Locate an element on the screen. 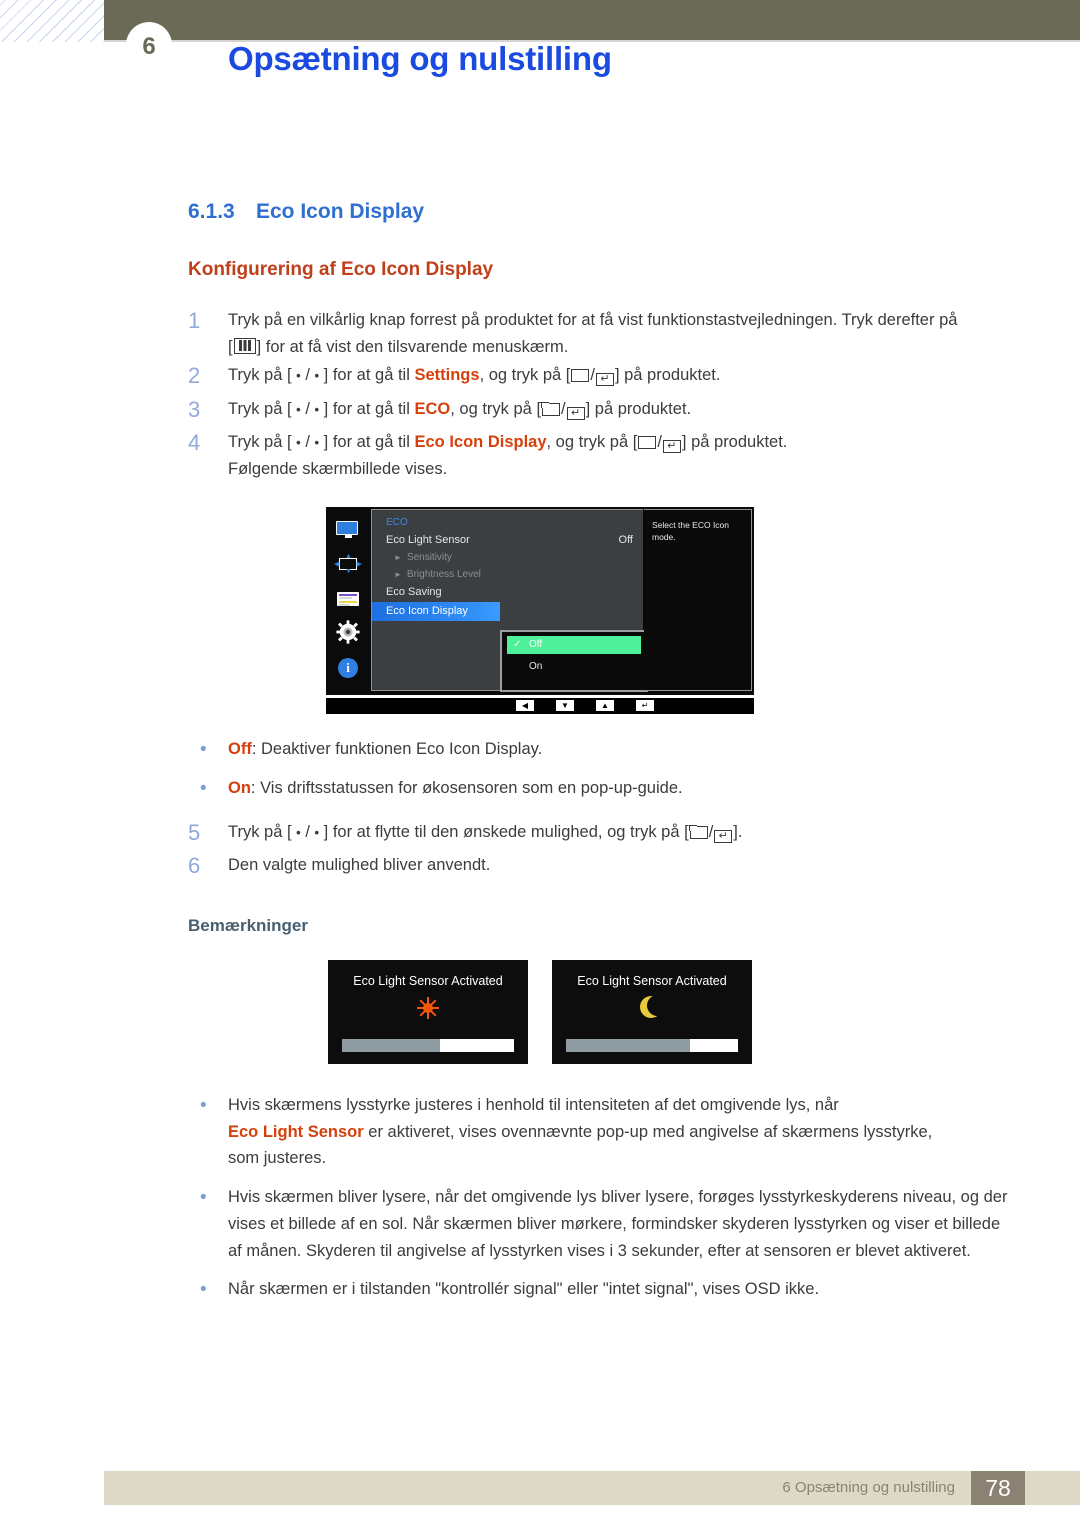 Image resolution: width=1080 pixels, height=1527 pixels. osd-help-text: Select the ECO Icon mode. is located at coordinates (698, 599).